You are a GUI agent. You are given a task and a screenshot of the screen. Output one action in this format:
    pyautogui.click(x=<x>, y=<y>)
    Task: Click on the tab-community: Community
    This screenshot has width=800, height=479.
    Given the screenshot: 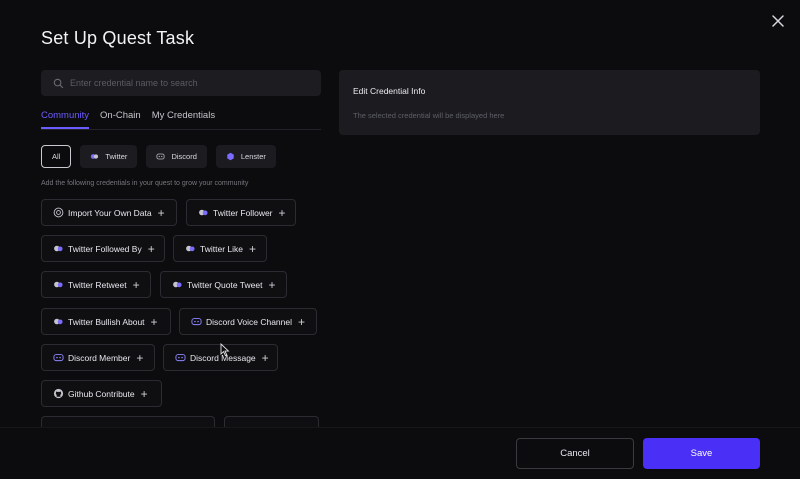 What is the action you would take?
    pyautogui.click(x=65, y=119)
    